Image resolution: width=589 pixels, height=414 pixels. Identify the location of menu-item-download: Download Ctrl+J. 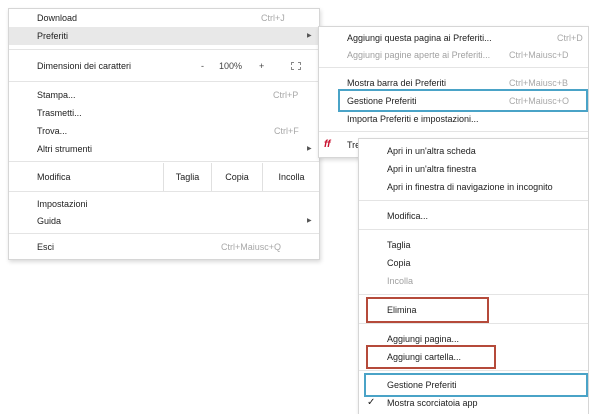
(164, 18).